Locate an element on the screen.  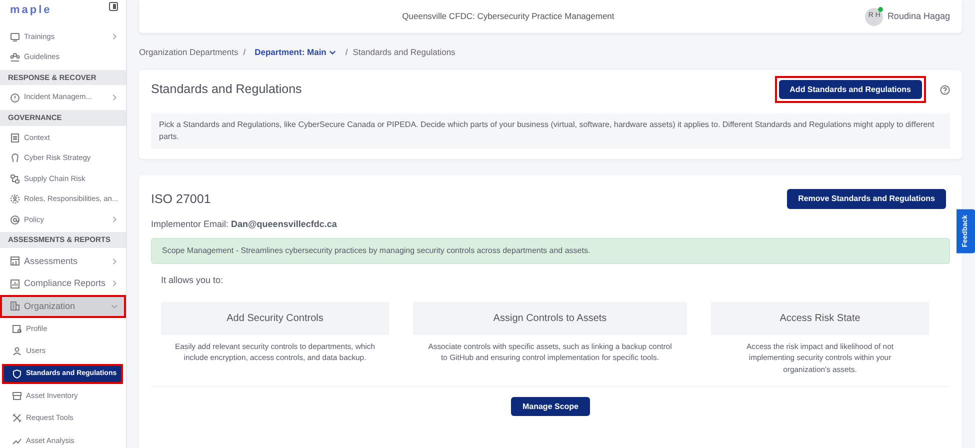
user-icon is located at coordinates (17, 351).